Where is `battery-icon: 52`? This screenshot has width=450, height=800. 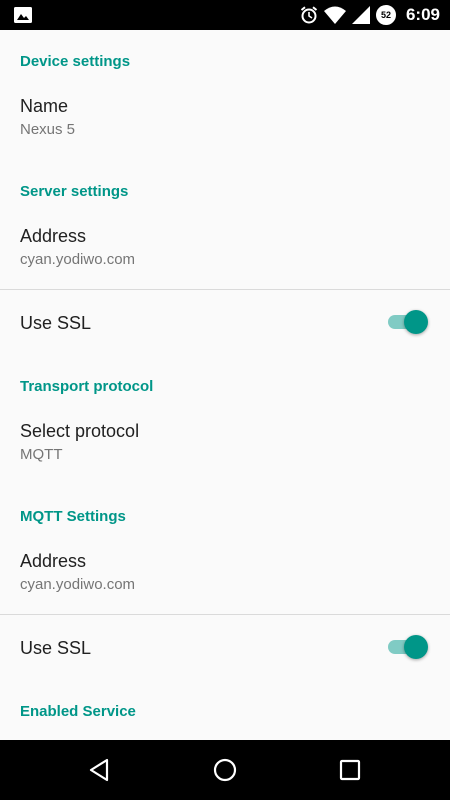
battery-icon: 52 is located at coordinates (385, 15).